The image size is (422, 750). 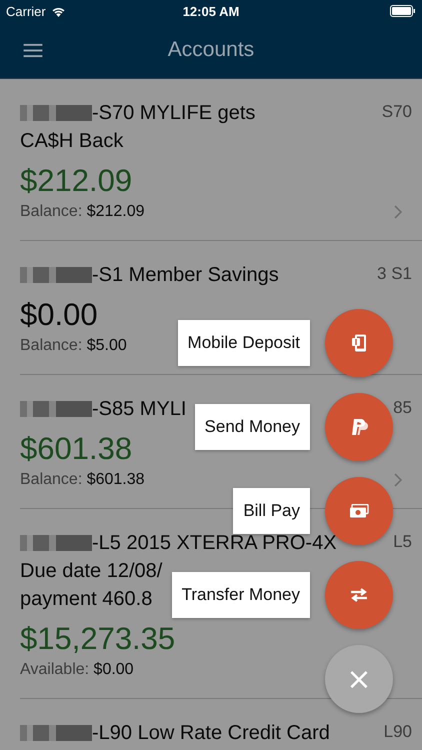 I want to click on balance-text: Available: $0.00, so click(x=77, y=670).